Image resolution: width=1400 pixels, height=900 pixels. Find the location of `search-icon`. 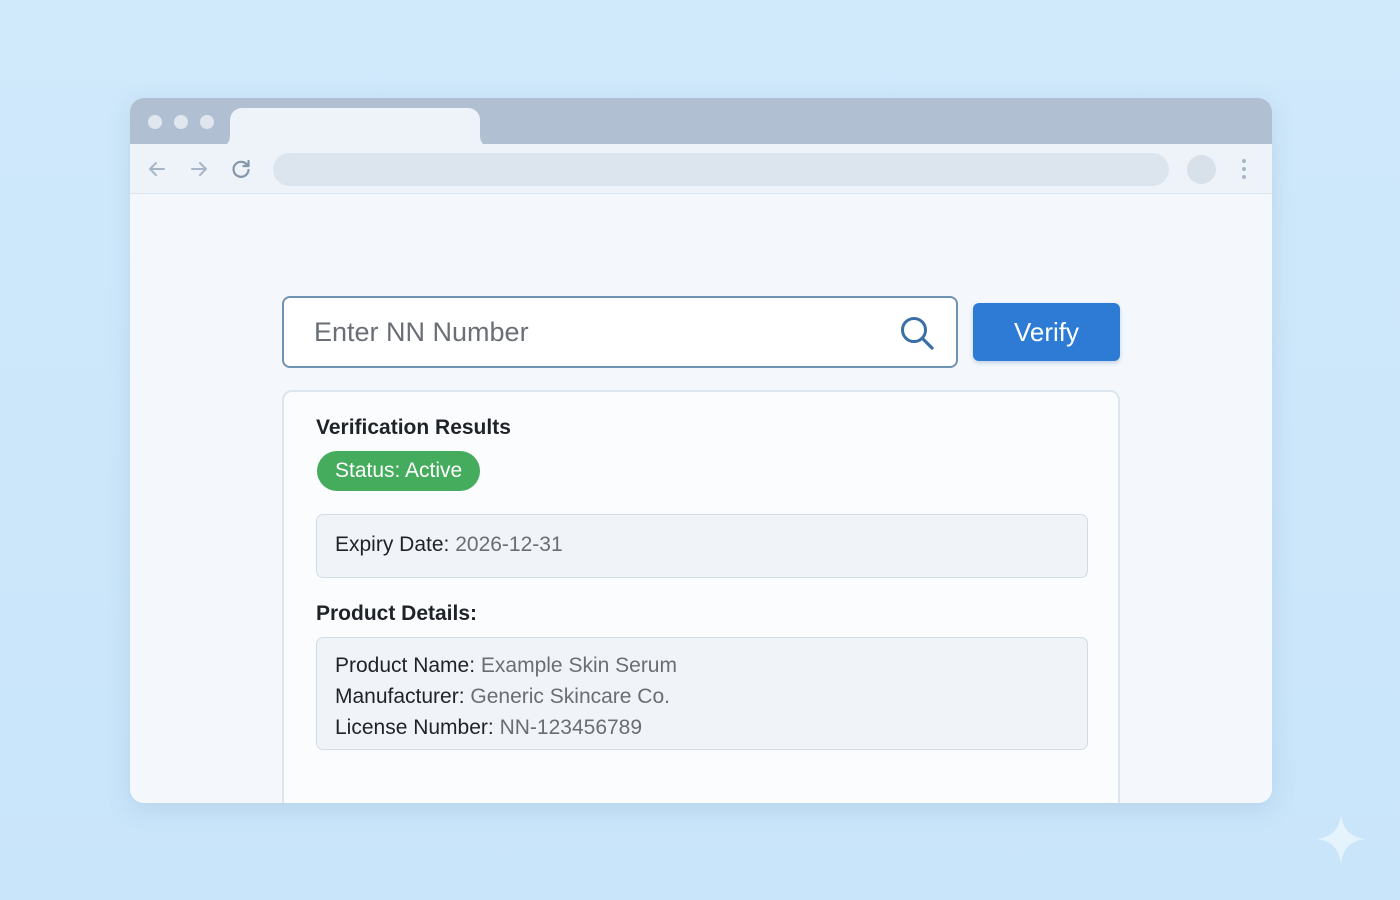

search-icon is located at coordinates (917, 333).